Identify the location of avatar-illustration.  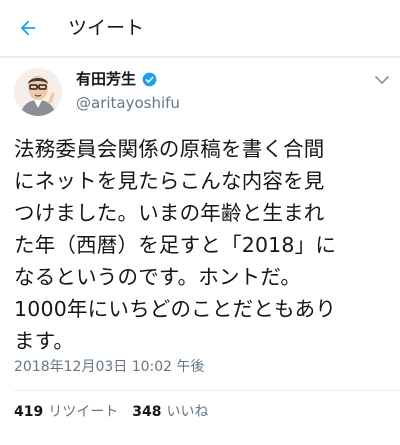
(38, 92).